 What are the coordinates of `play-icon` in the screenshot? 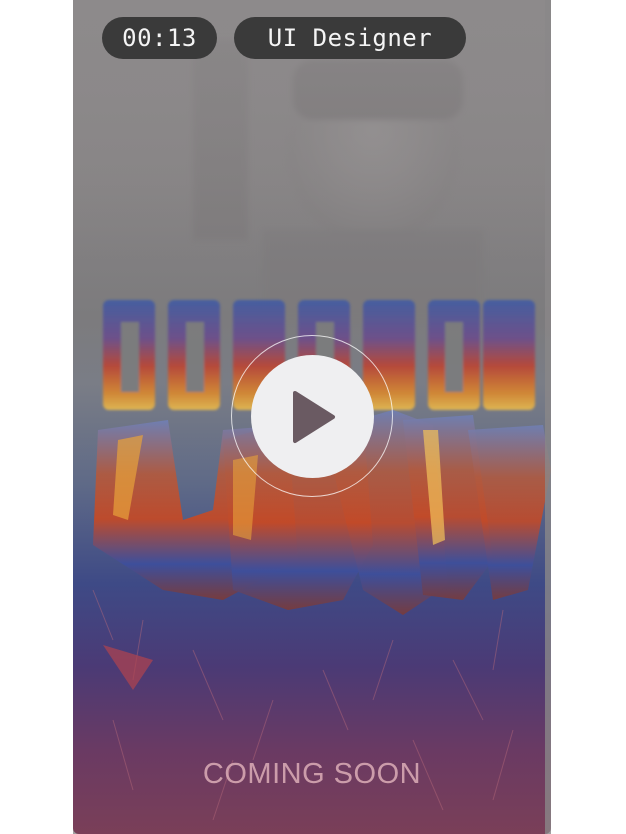 It's located at (313, 416).